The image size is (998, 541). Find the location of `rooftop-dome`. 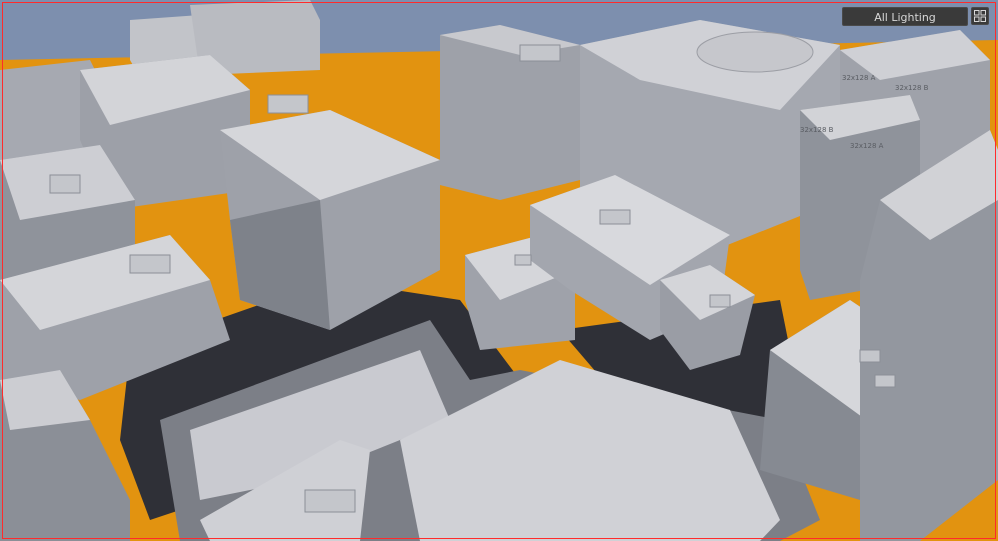

rooftop-dome is located at coordinates (755, 52).